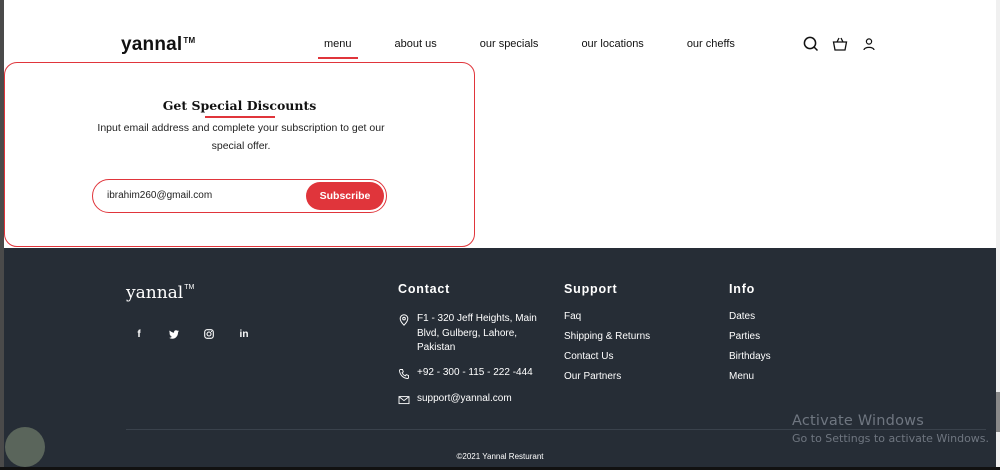 This screenshot has height=470, width=1000. What do you see at coordinates (209, 334) in the screenshot?
I see `instagram-icon` at bounding box center [209, 334].